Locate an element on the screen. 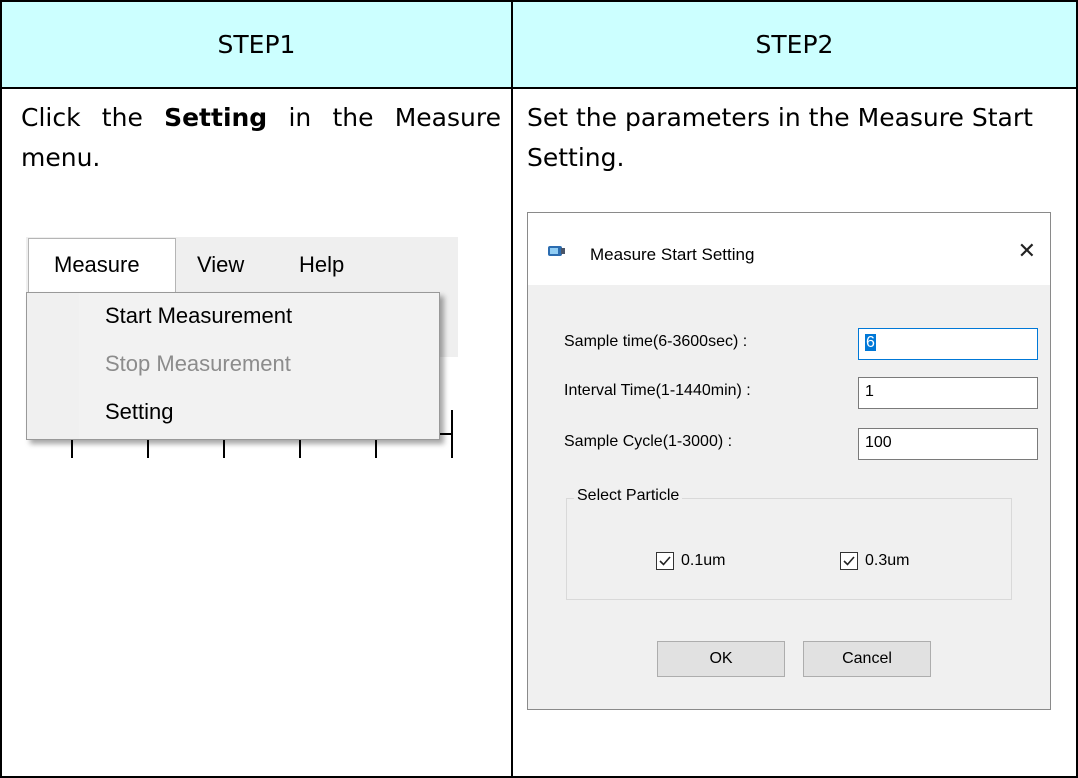 The width and height of the screenshot is (1078, 778). cancel-button: Cancel is located at coordinates (867, 659).